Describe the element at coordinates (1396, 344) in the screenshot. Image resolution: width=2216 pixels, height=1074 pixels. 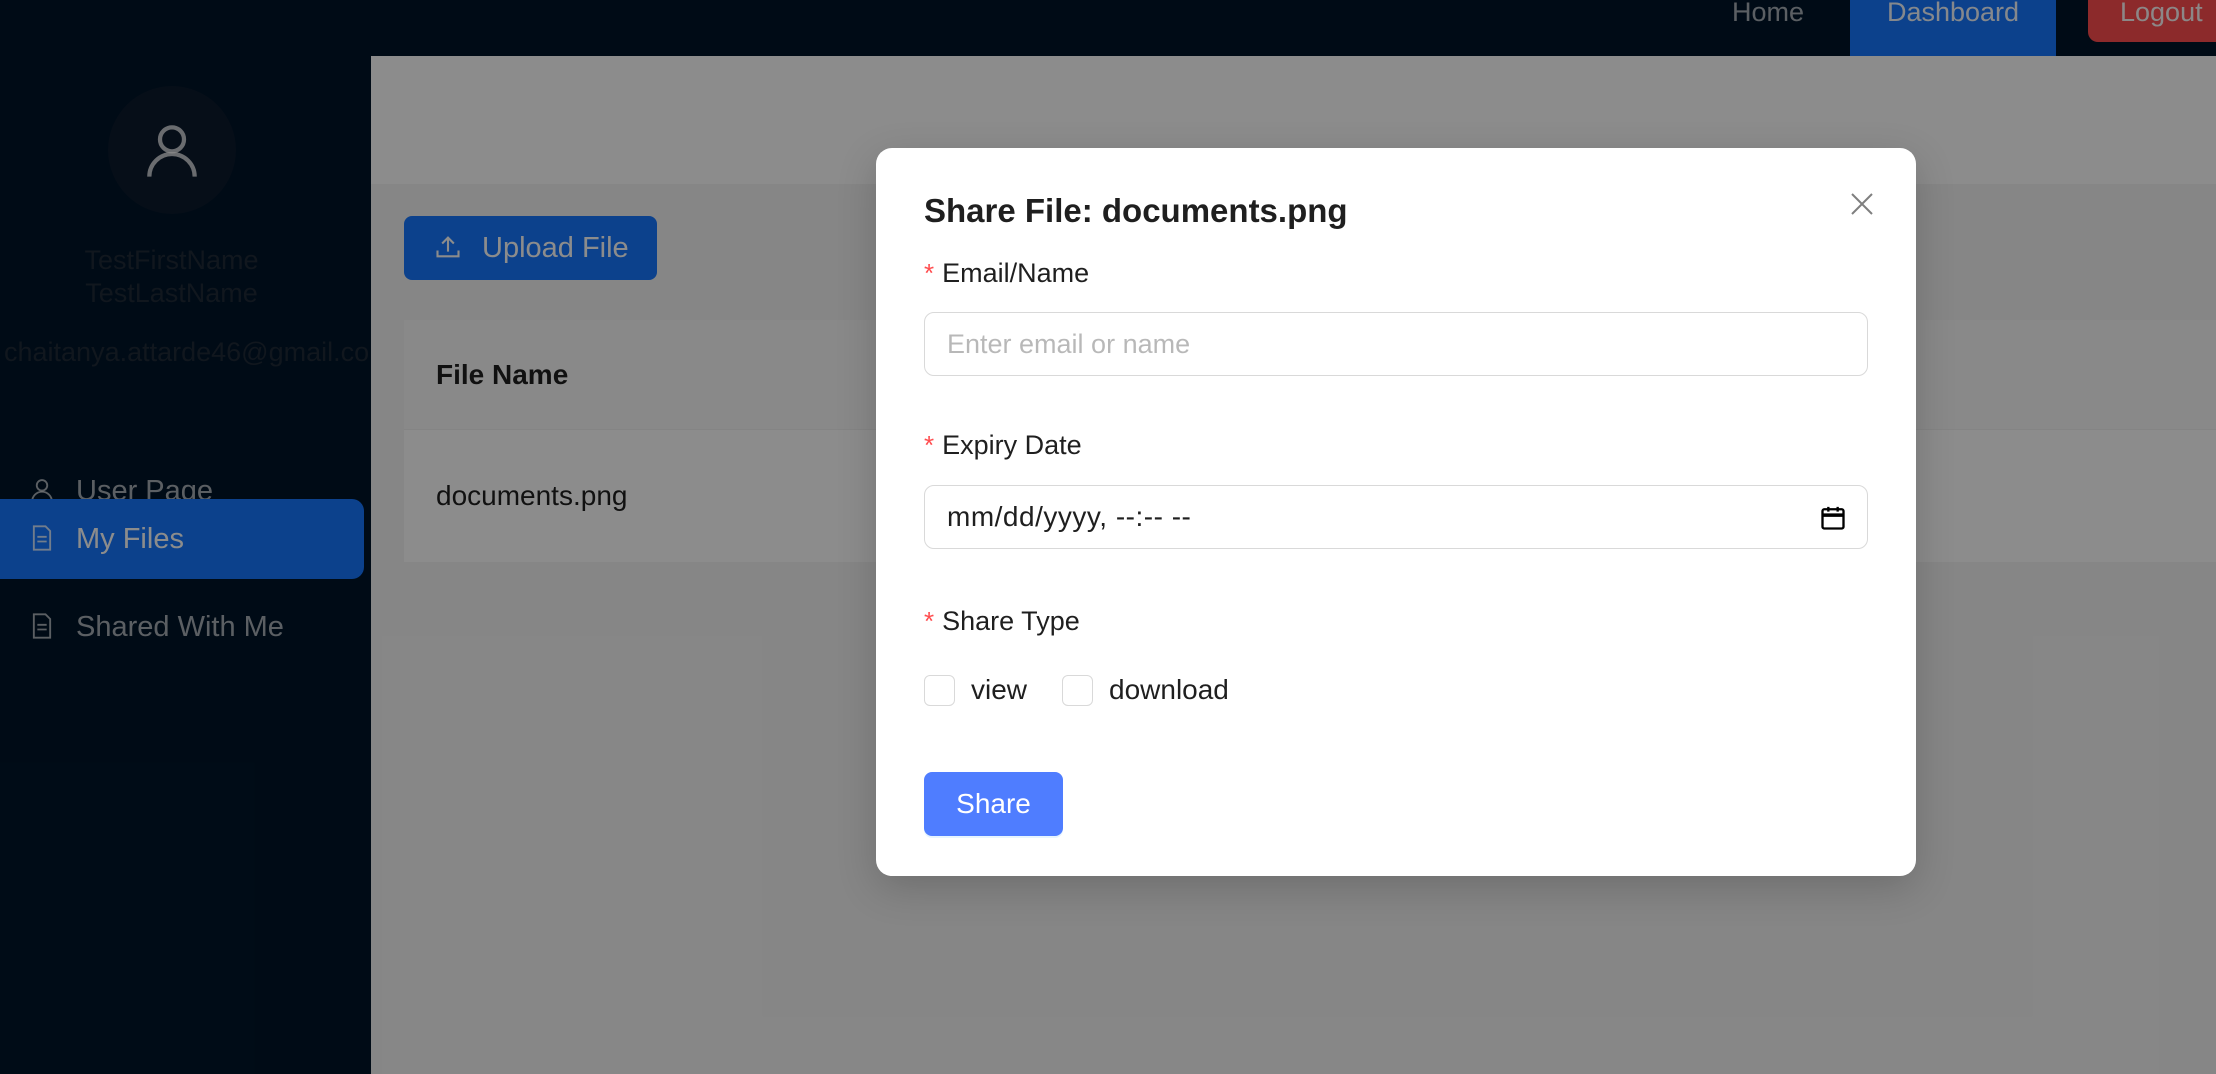
I see `email-field: Enter email or name` at that location.